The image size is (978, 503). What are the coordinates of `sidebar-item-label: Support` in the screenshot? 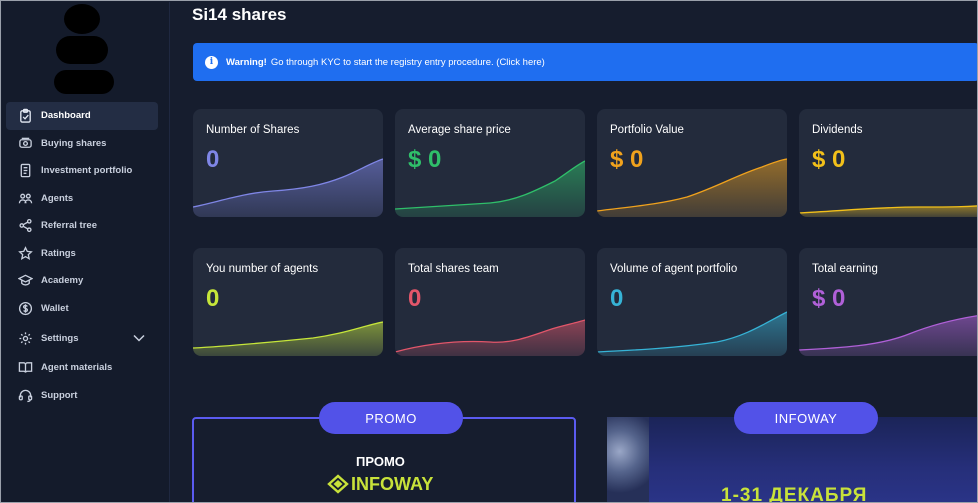 It's located at (59, 395).